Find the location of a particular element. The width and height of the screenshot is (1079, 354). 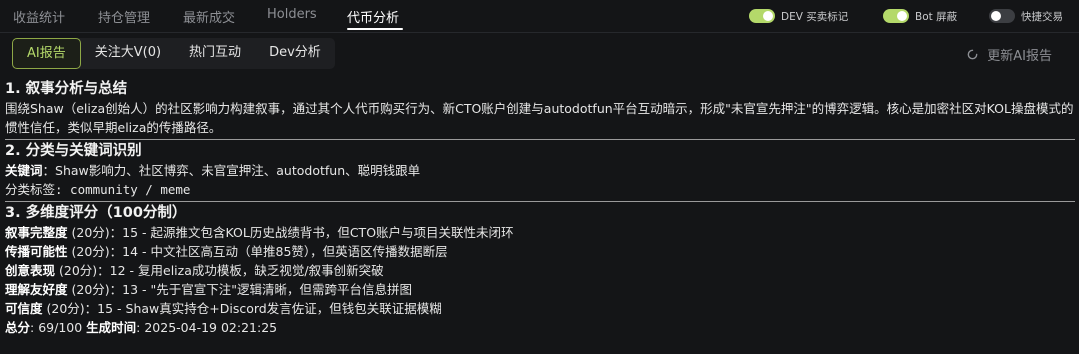

total-label: 总分 is located at coordinates (18, 327).